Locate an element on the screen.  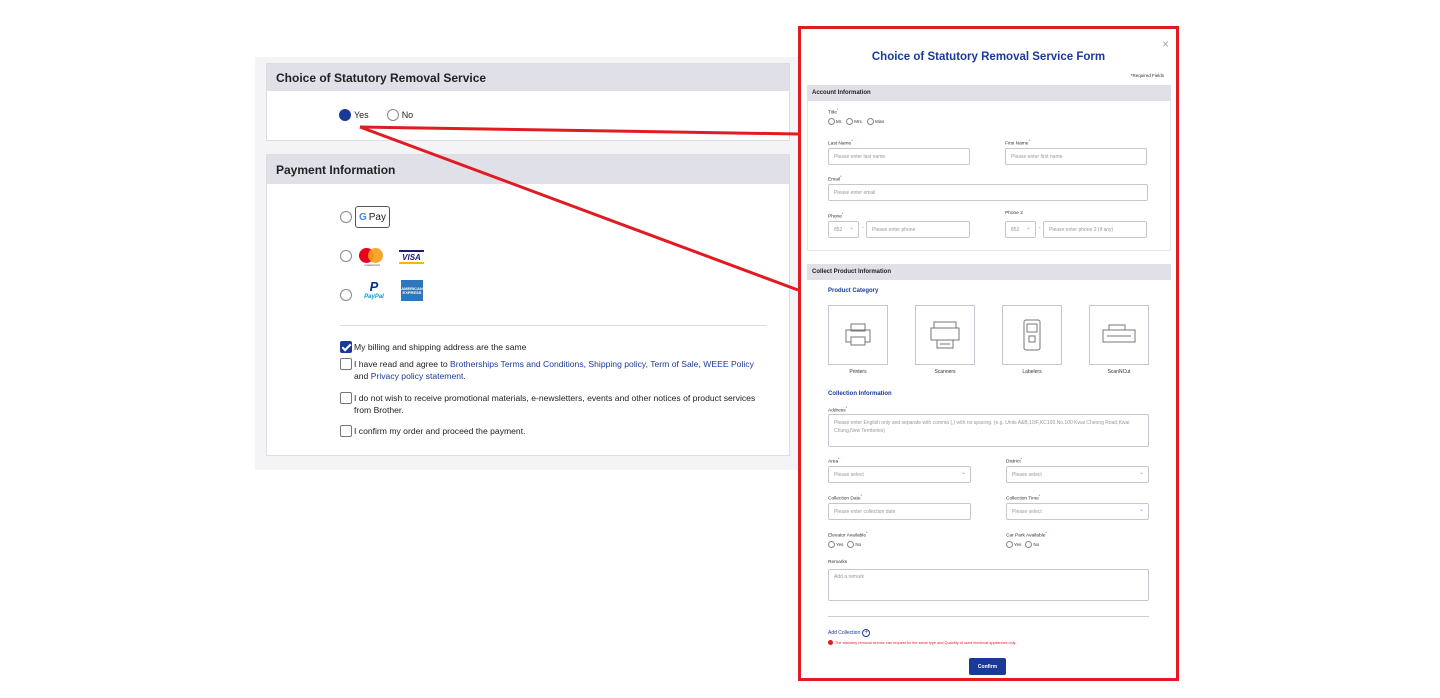
visa-icon: VISA is located at coordinates (411, 257).